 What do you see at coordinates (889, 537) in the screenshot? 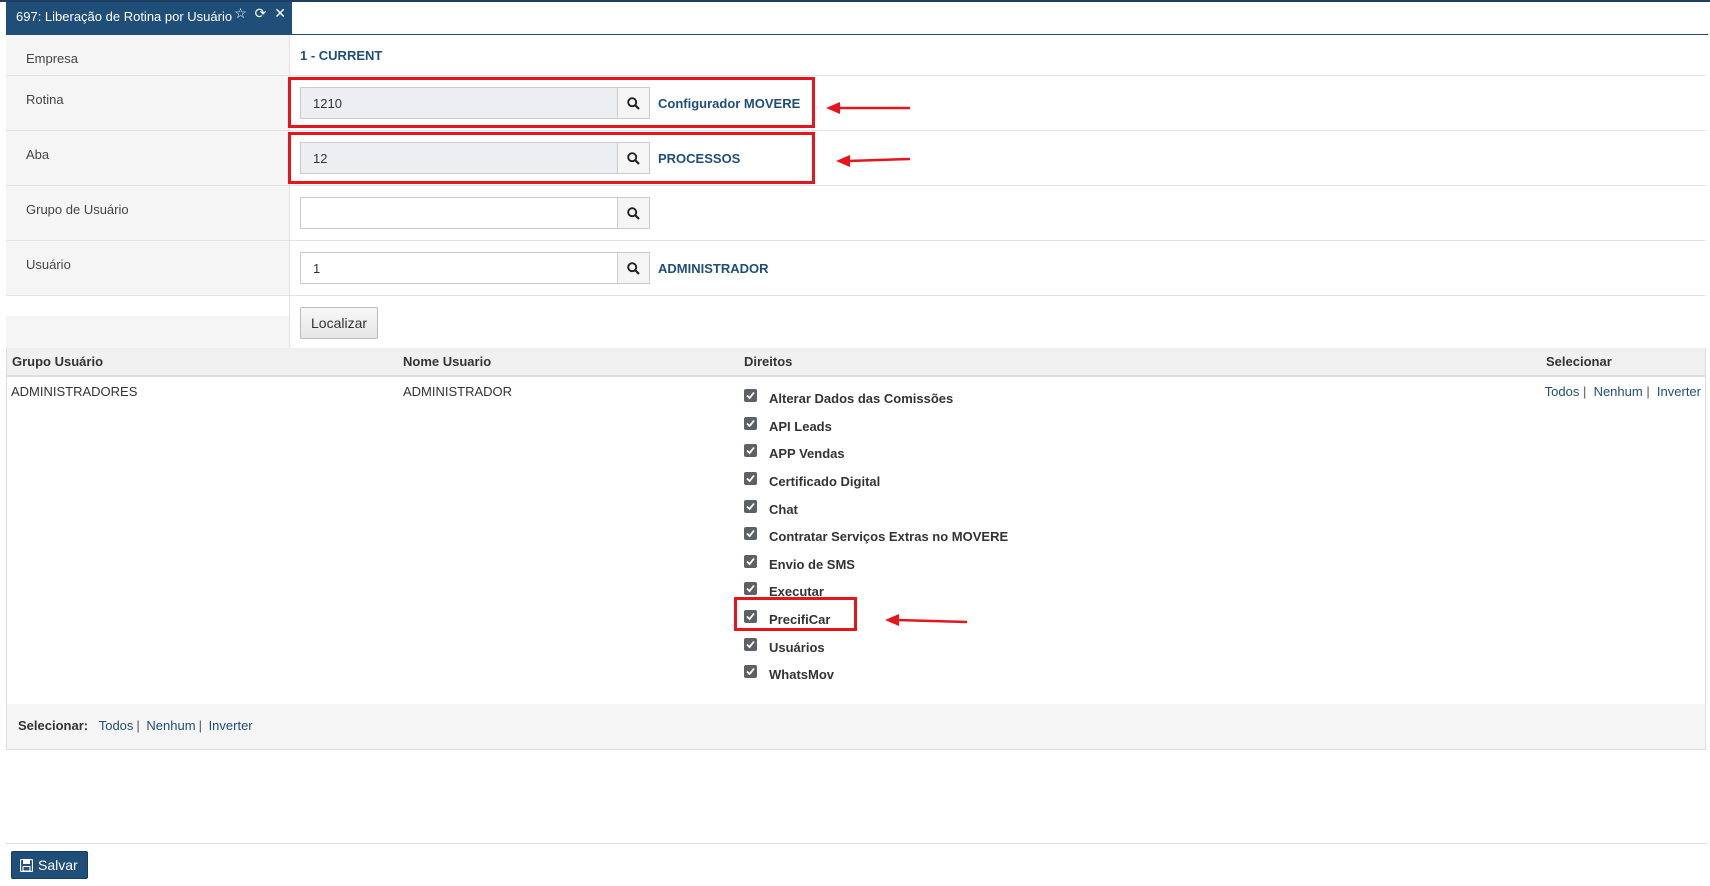
I see `right-label: Contratar Serviços Extras no MOVERE` at bounding box center [889, 537].